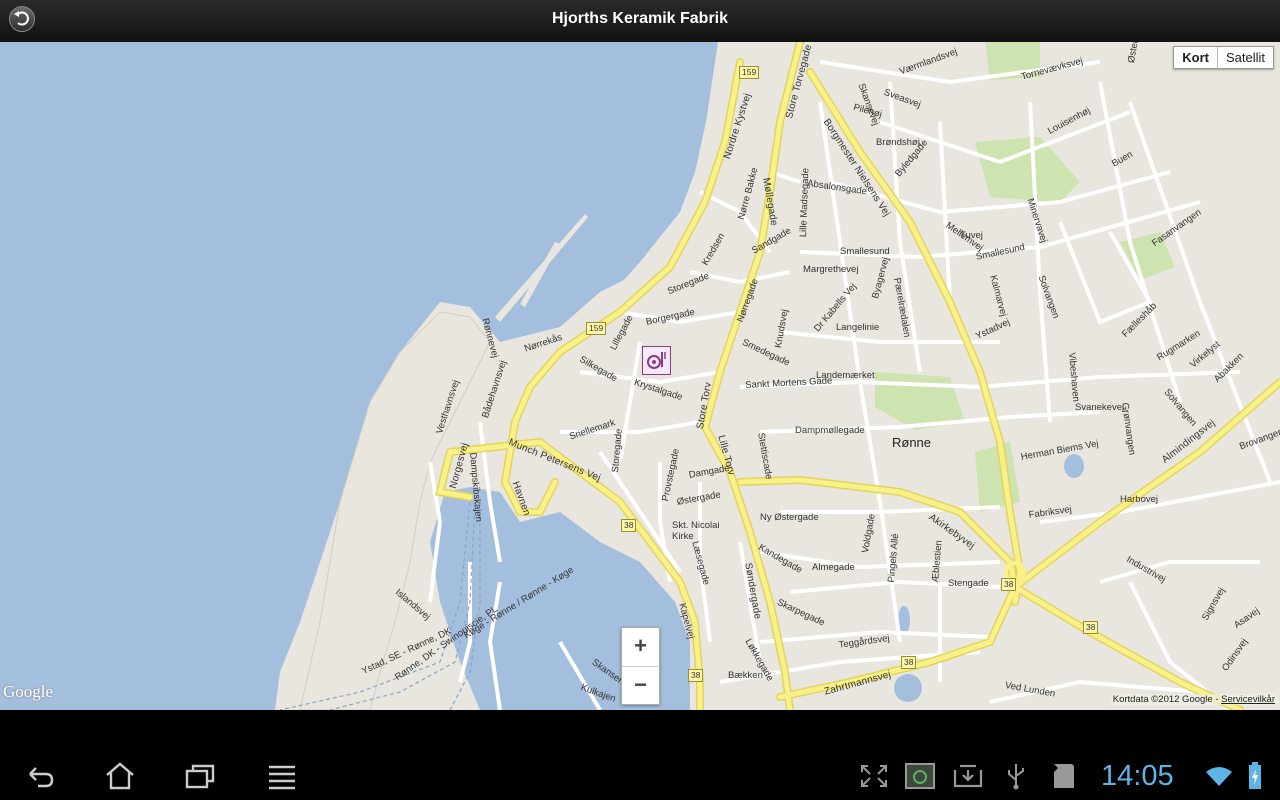 The width and height of the screenshot is (1280, 800). Describe the element at coordinates (1137, 776) in the screenshot. I see `clock: 14:05` at that location.